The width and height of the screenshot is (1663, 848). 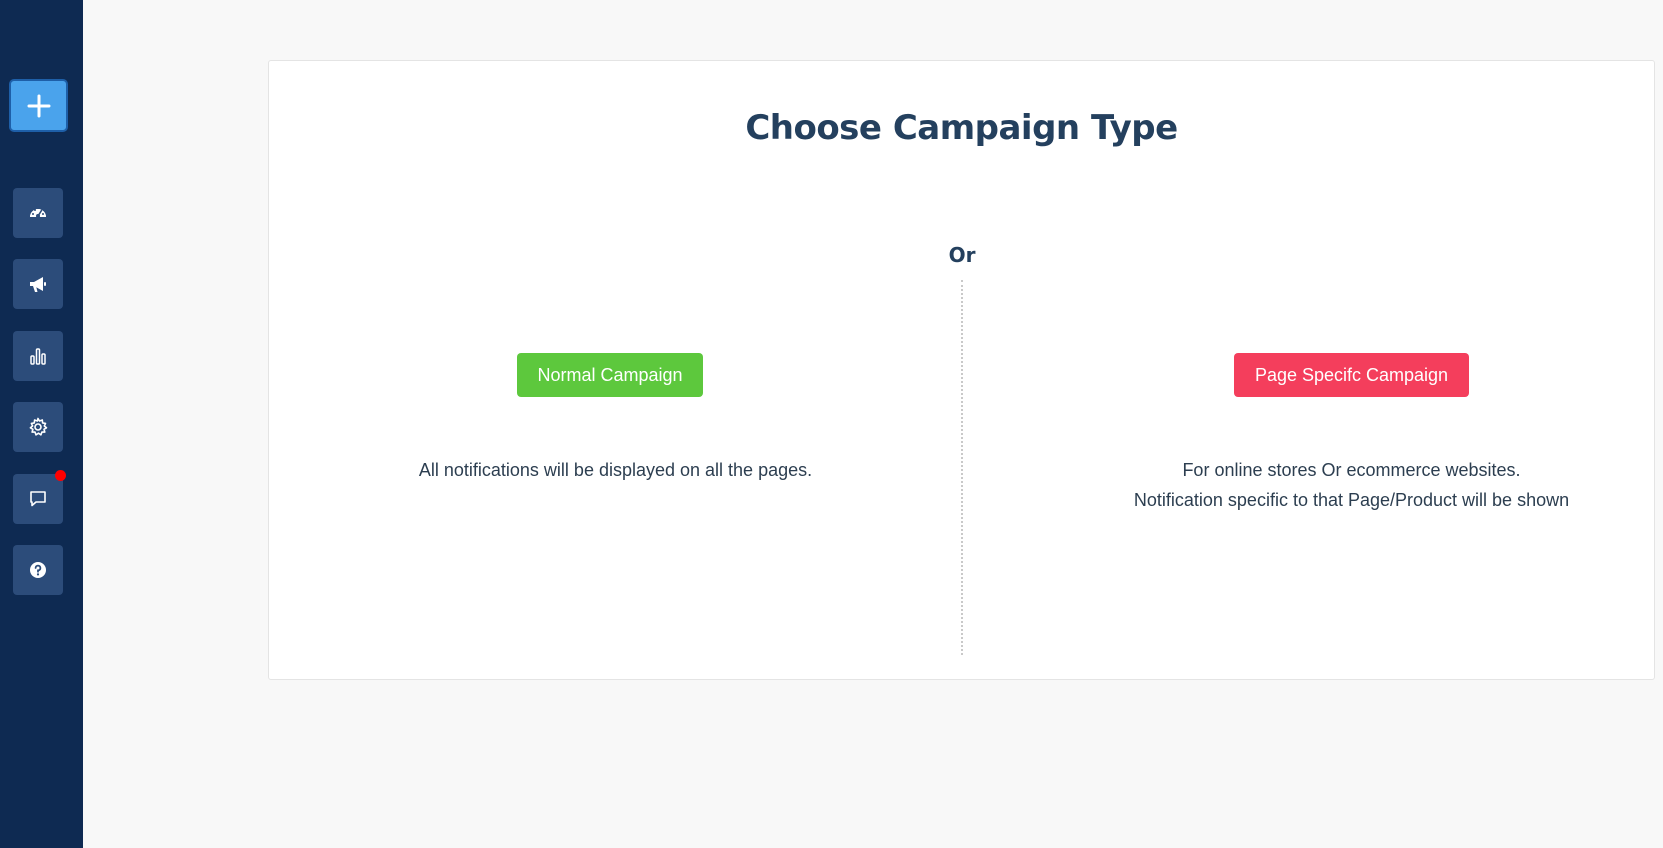 I want to click on notification-dot, so click(x=60, y=475).